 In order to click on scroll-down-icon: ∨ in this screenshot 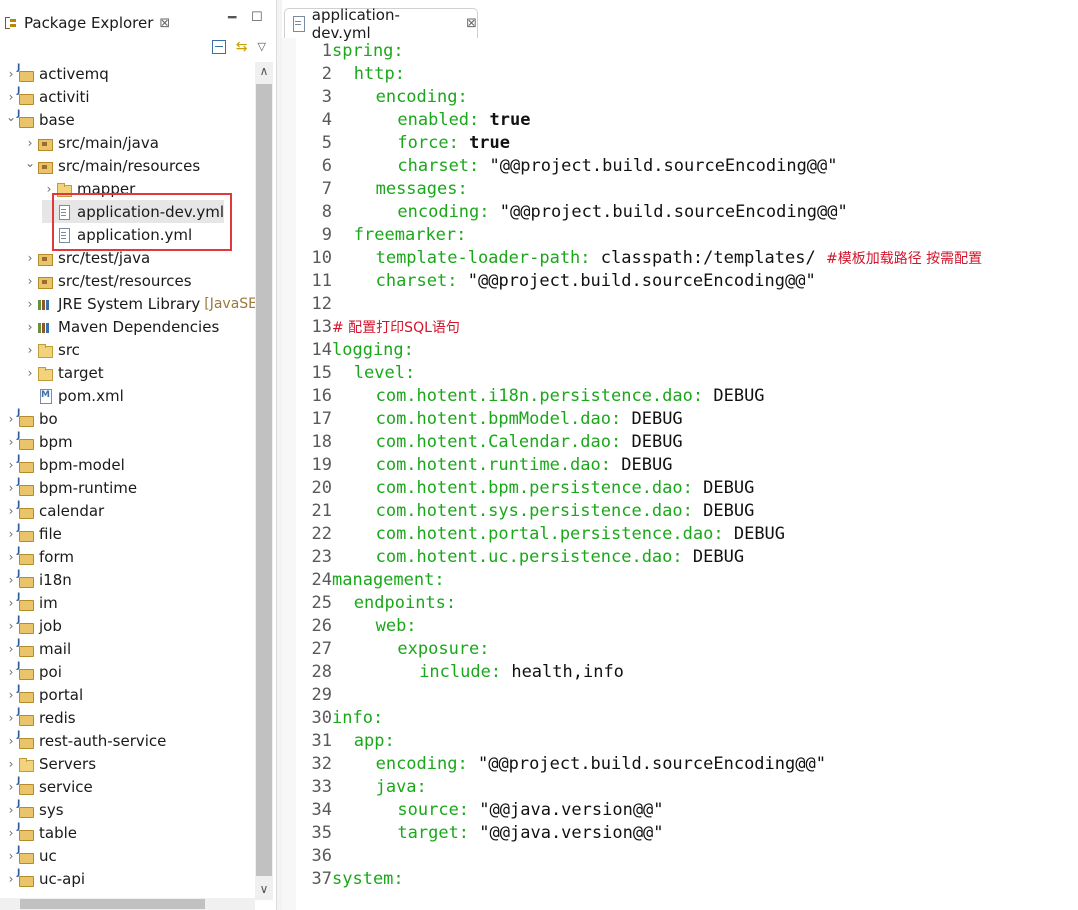, I will do `click(264, 889)`.